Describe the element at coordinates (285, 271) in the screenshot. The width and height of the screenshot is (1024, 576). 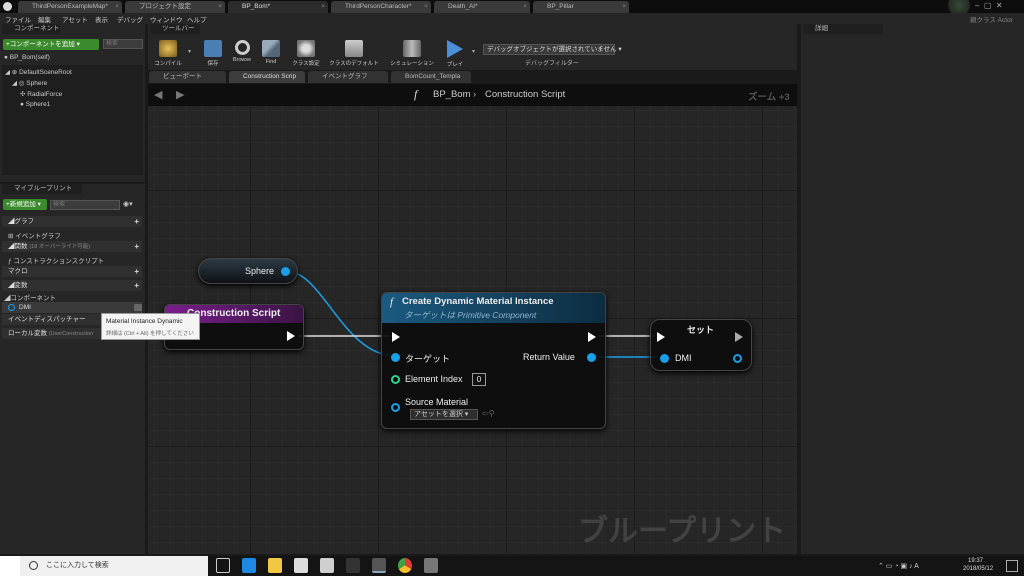
I see `object-output-pin` at that location.